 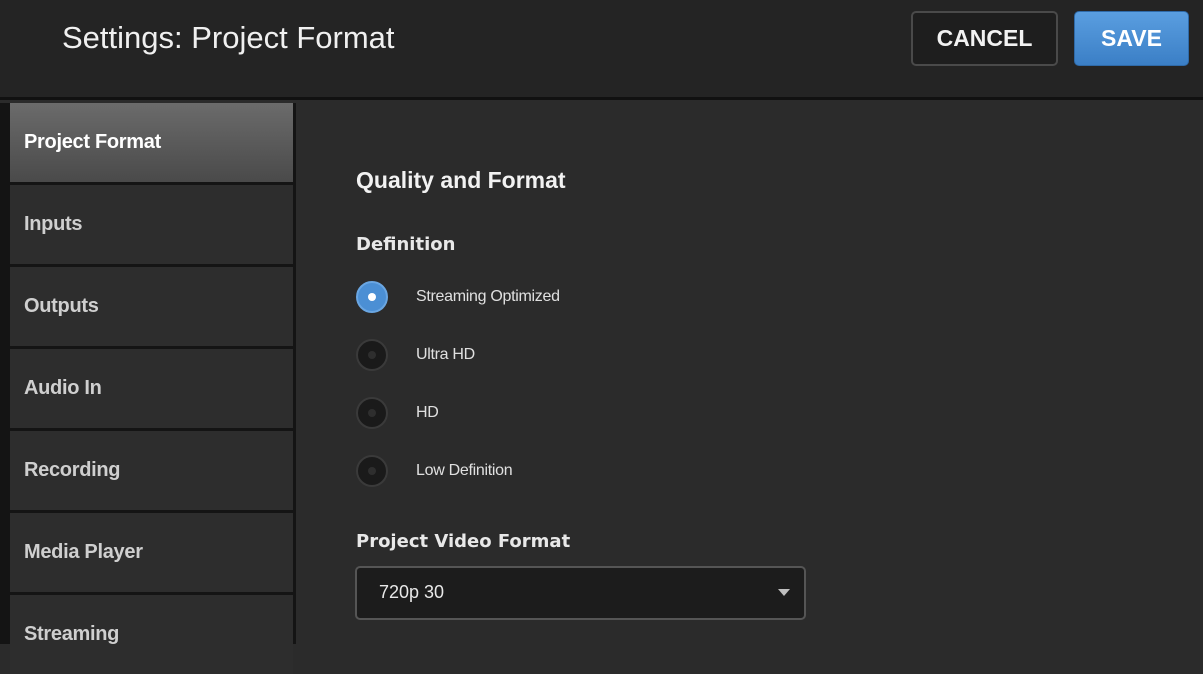 What do you see at coordinates (151, 552) in the screenshot?
I see `sidebar-item-media-player: Media Player` at bounding box center [151, 552].